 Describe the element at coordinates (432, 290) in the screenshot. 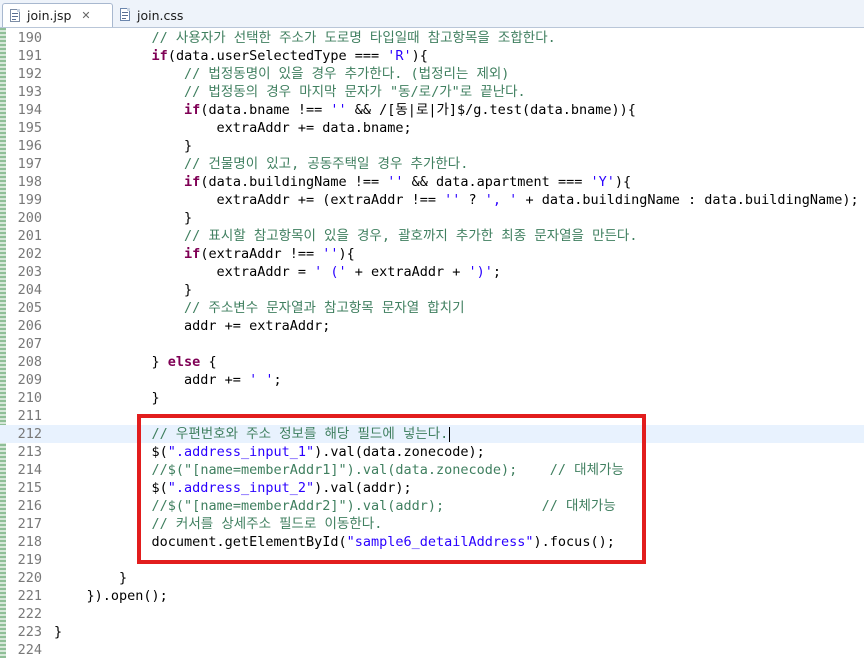

I see `code-line: 204 }` at that location.